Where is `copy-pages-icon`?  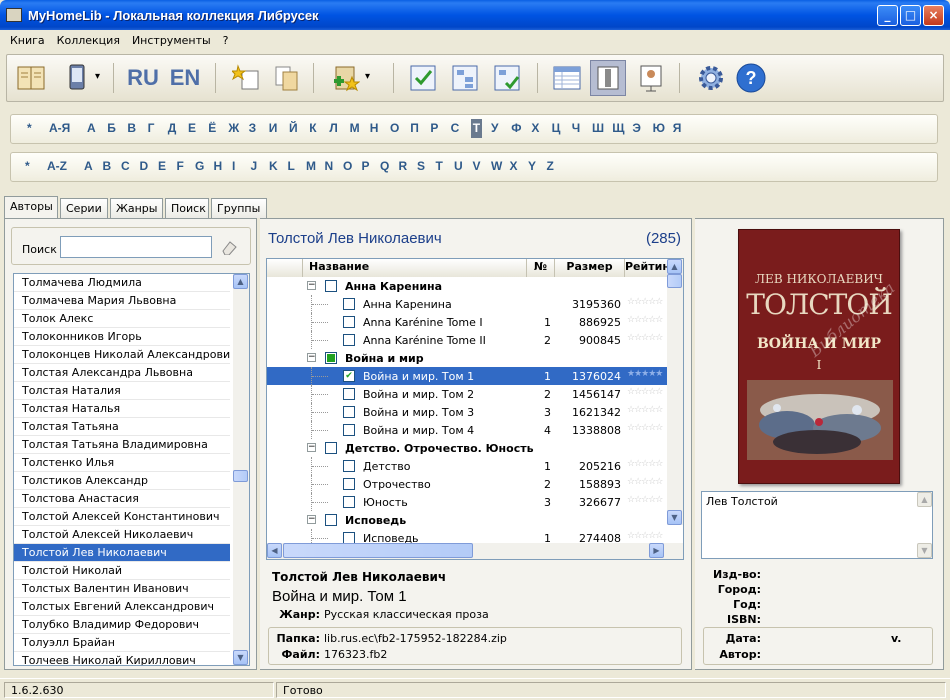 copy-pages-icon is located at coordinates (287, 78).